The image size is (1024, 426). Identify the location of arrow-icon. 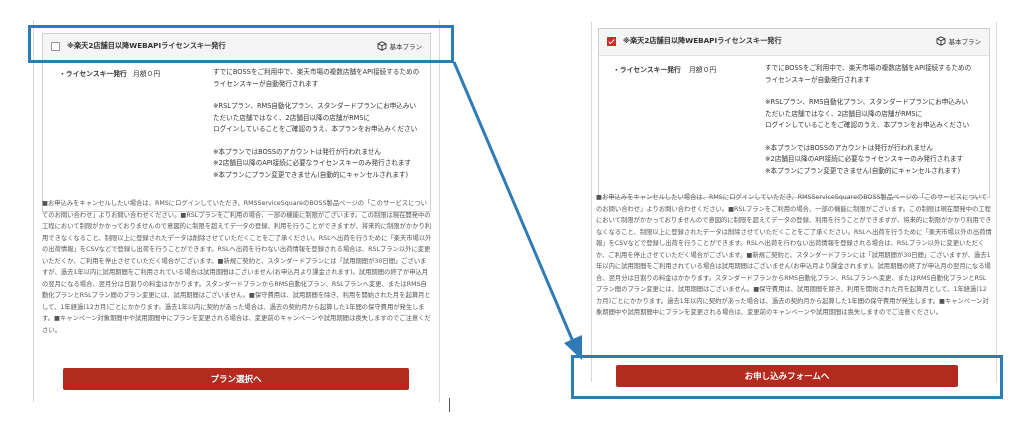
(517, 210).